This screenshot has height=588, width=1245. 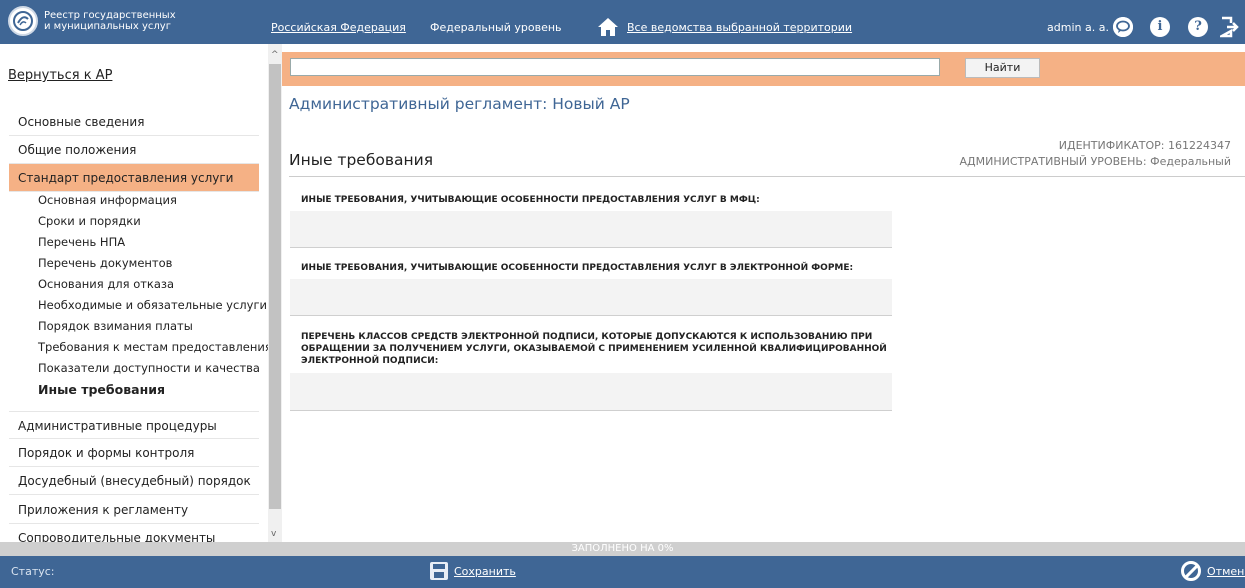 I want to click on sidebar-section-main-info: Основные сведения, so click(x=134, y=122).